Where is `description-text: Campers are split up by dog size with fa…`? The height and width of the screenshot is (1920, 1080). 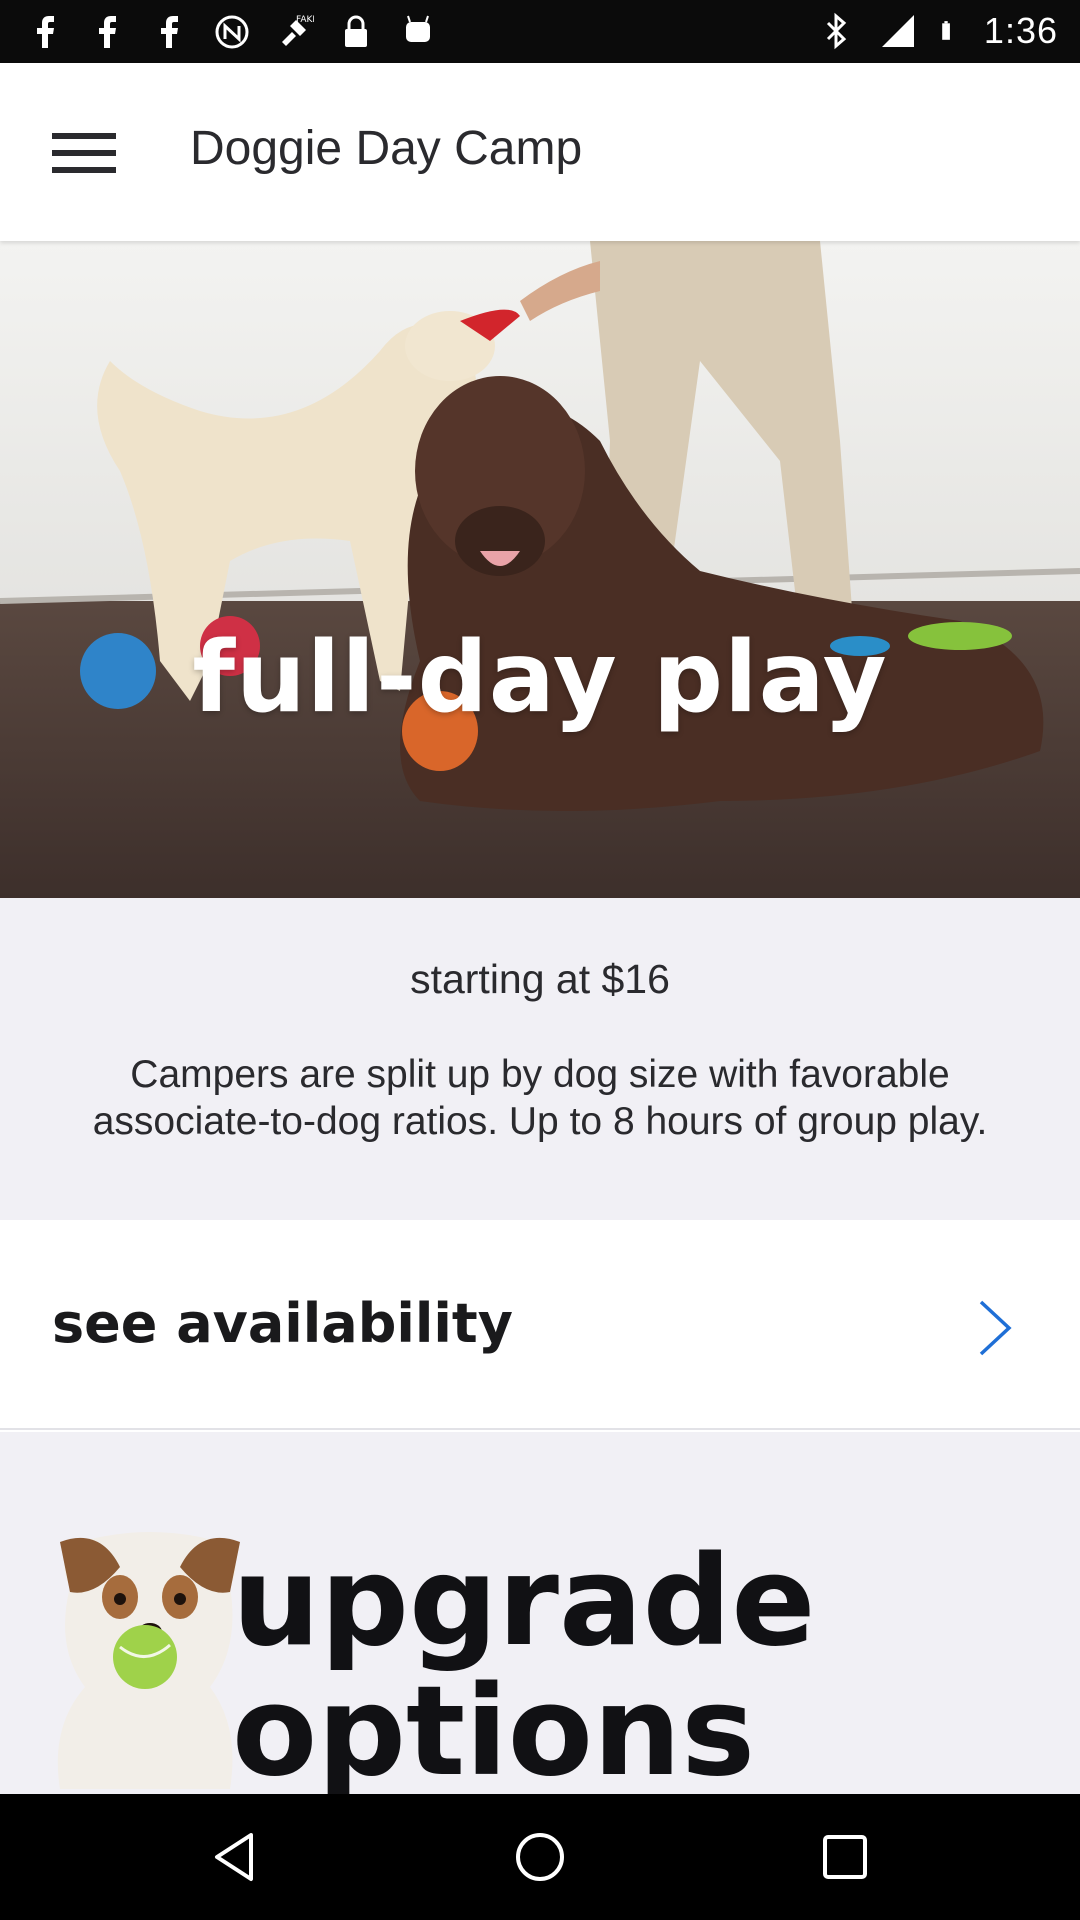 description-text: Campers are split up by dog size with fa… is located at coordinates (540, 1098).